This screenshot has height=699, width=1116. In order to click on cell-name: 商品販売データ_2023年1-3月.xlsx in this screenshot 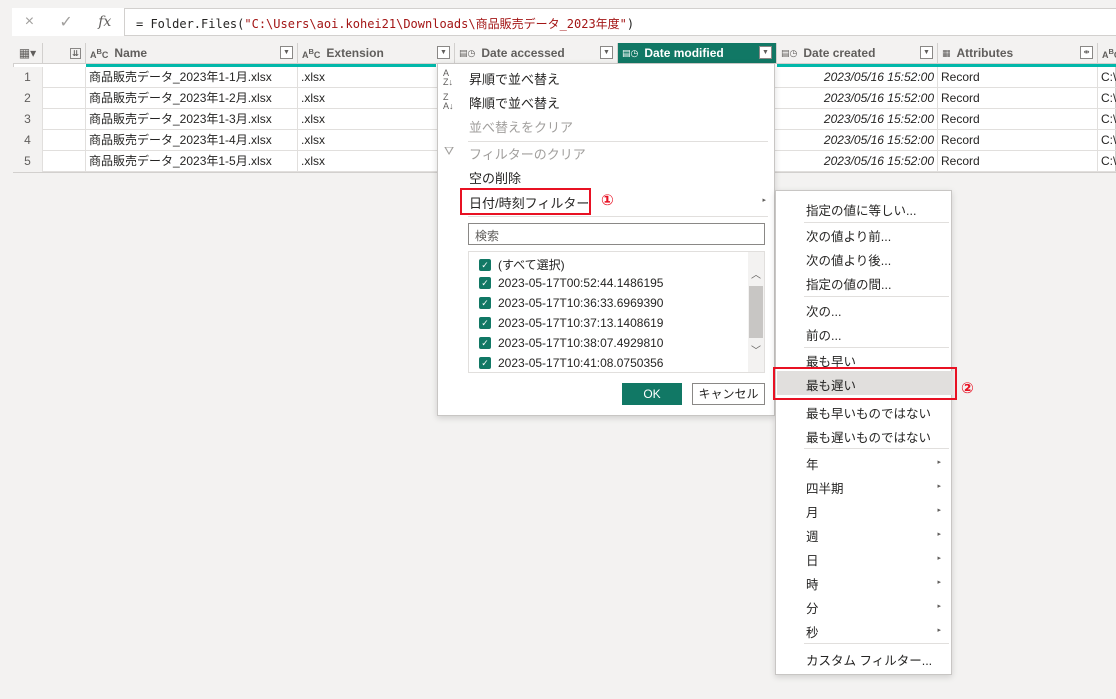, I will do `click(192, 119)`.